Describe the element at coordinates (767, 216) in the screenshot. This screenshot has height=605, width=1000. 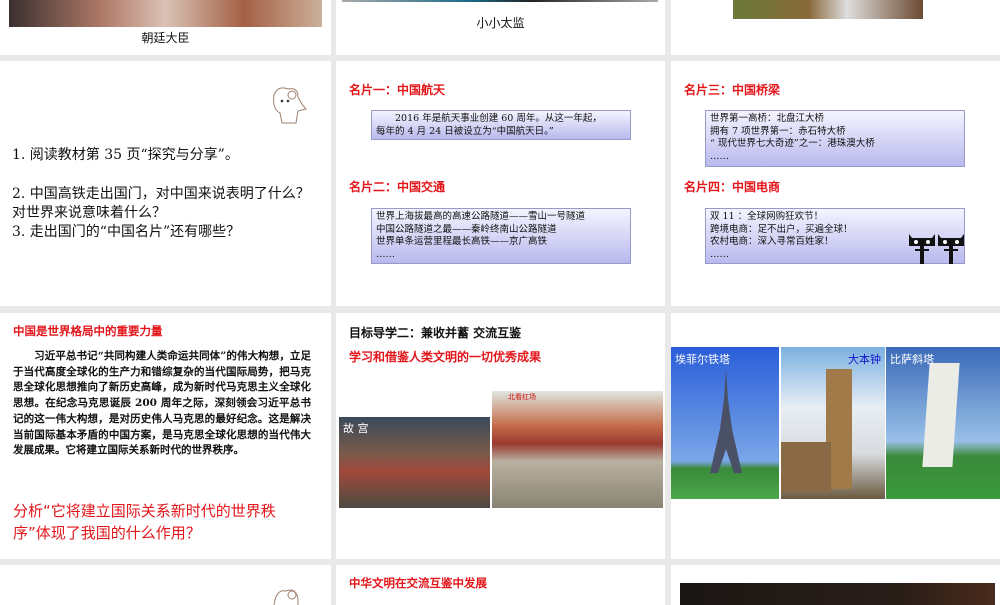
I see `card-line: 双 11 ：全球网购狂欢节！` at that location.